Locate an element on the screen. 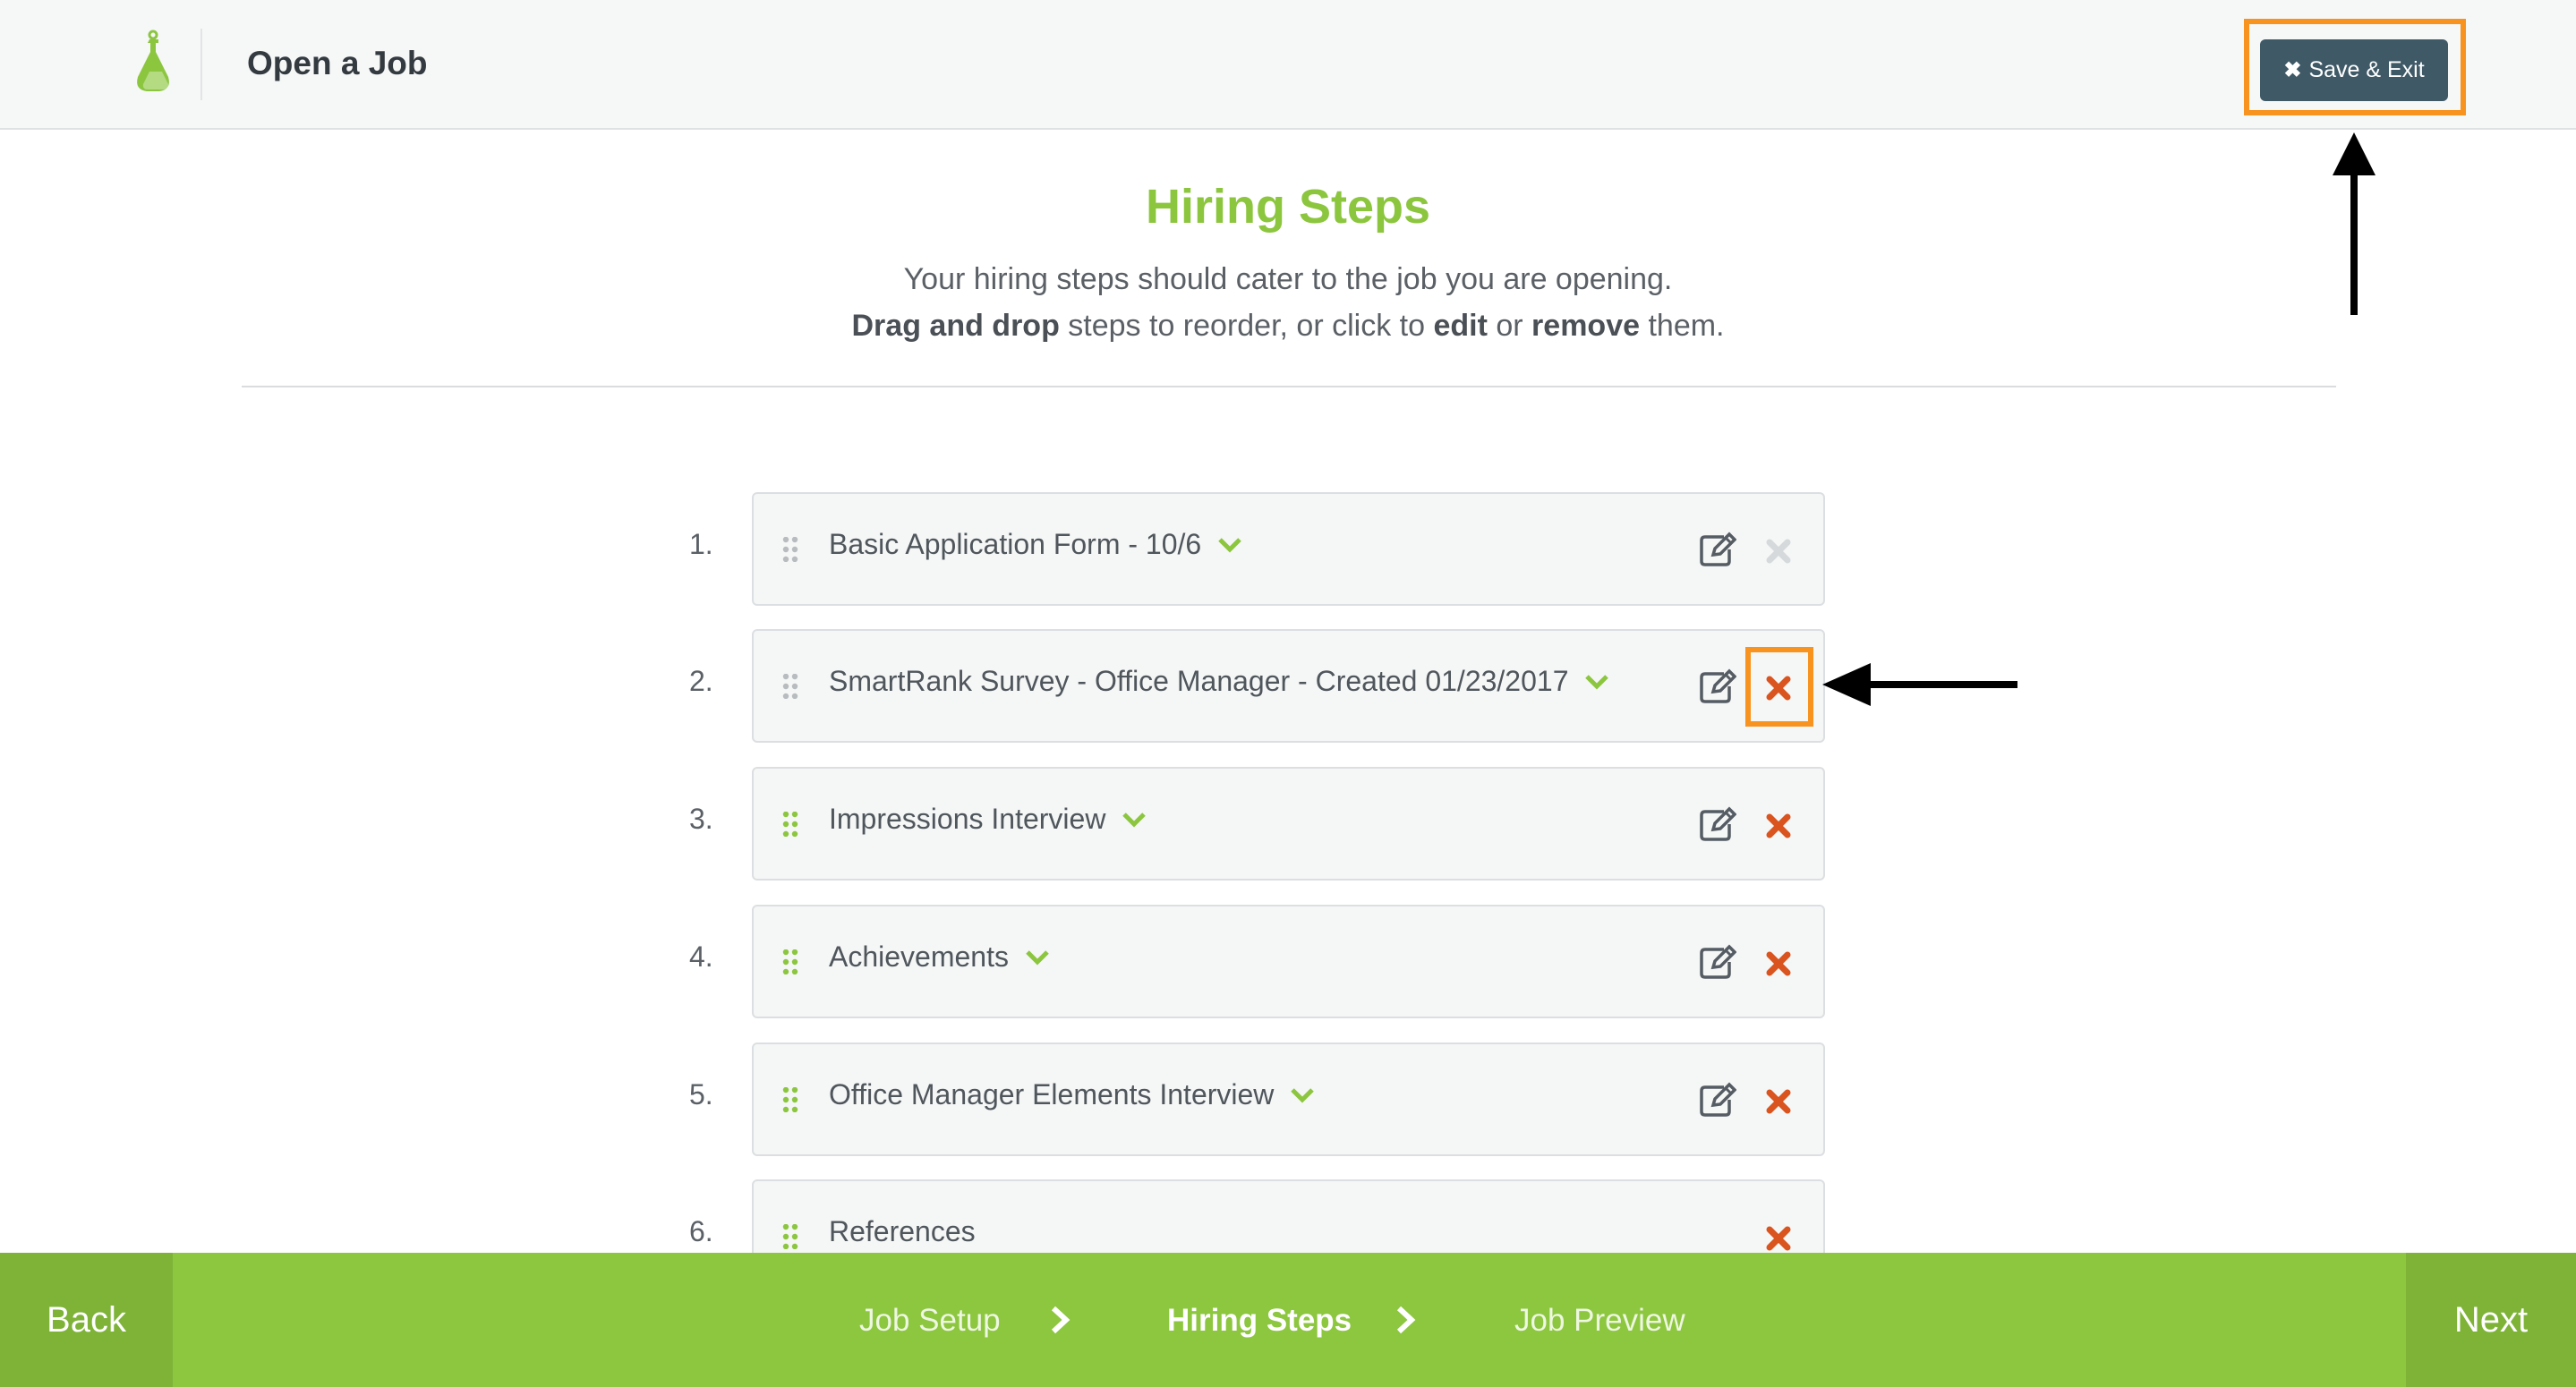 The width and height of the screenshot is (2576, 1387). wizard-progress: Job Setup Hiring Steps Job Preview is located at coordinates (1288, 1320).